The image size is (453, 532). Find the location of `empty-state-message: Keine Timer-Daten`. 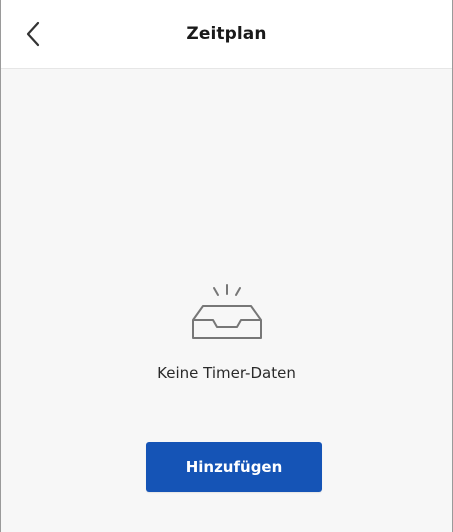

empty-state-message: Keine Timer-Daten is located at coordinates (226, 373).